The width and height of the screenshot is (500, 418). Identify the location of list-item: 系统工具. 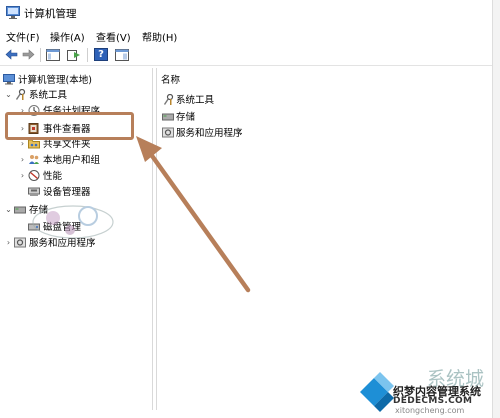
(187, 99).